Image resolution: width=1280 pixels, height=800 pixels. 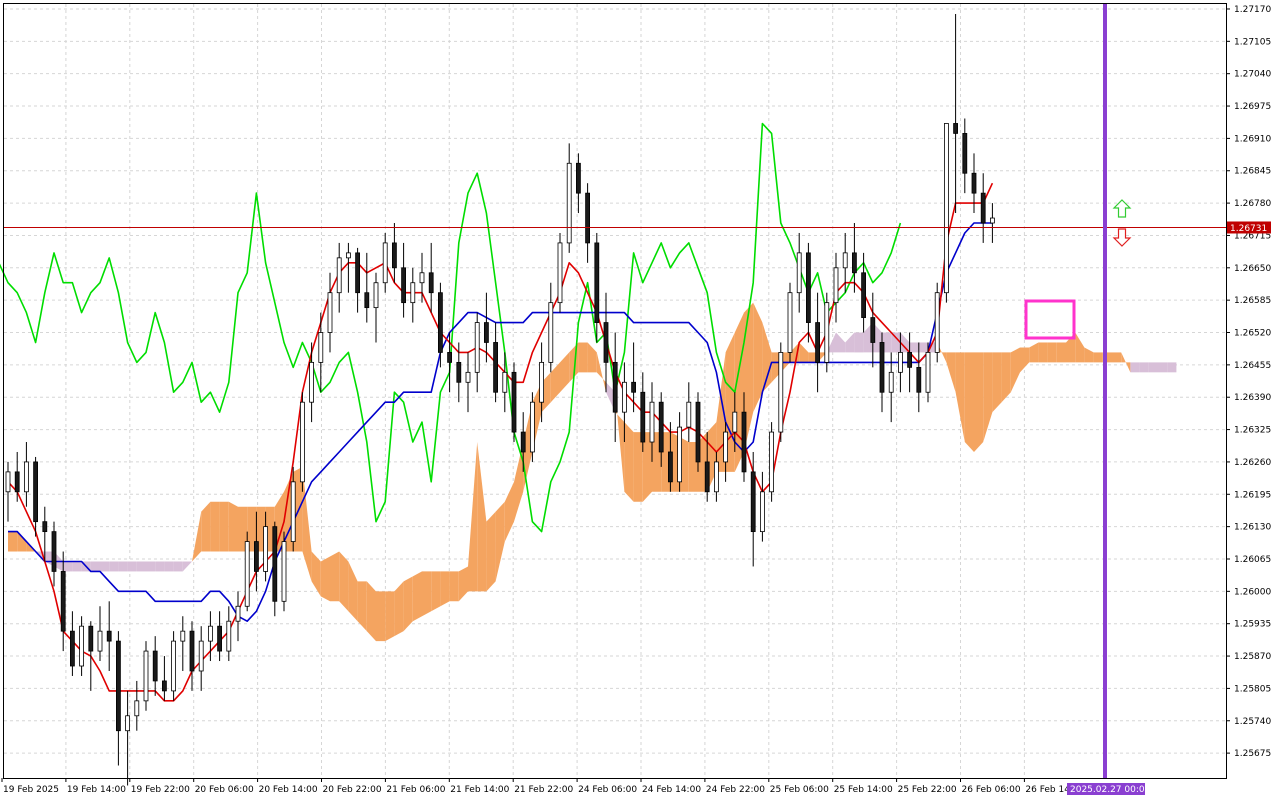 I want to click on time-tick-label: 24 Feb 06:00, so click(x=607, y=790).